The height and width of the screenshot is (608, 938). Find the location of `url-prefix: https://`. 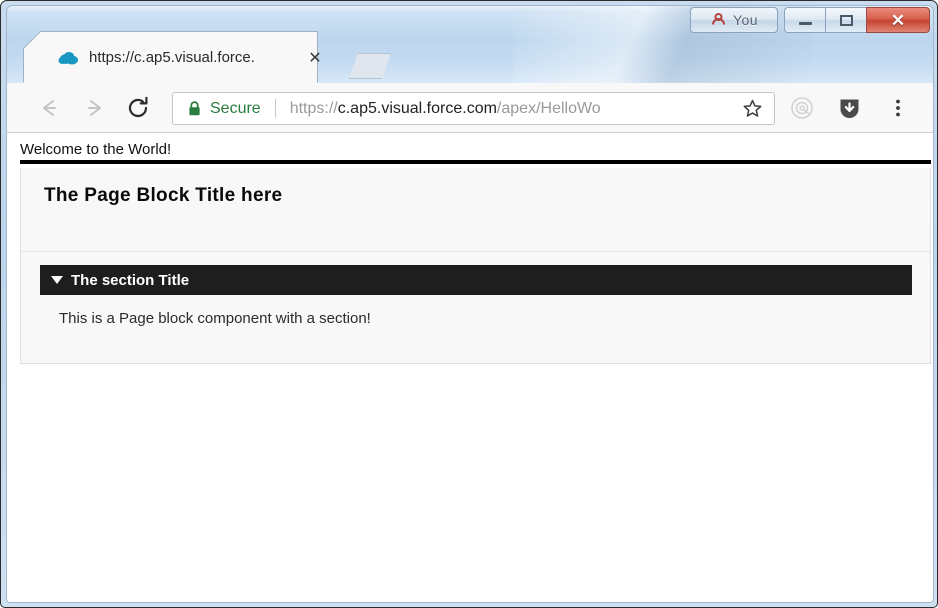

url-prefix: https:// is located at coordinates (313, 108).